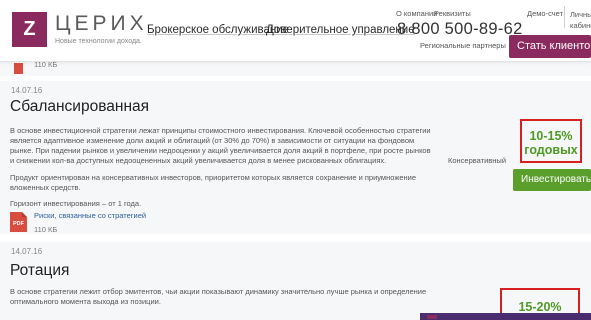 The height and width of the screenshot is (320, 591). I want to click on nav-trust-link: Доверительное управление, so click(340, 30).